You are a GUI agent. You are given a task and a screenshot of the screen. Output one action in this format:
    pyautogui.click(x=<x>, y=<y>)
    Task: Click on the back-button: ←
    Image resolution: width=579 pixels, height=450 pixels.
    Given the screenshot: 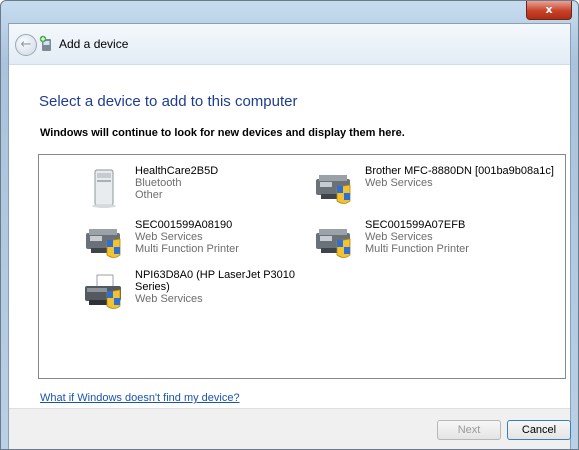 What is the action you would take?
    pyautogui.click(x=26, y=45)
    